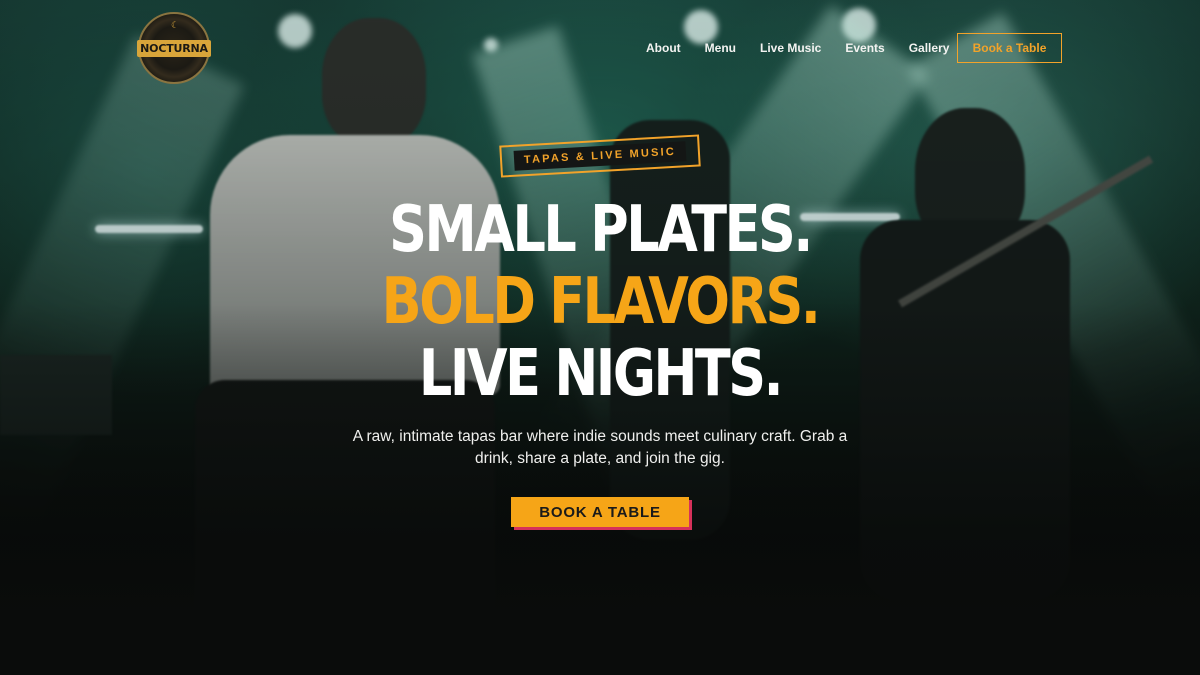  What do you see at coordinates (600, 156) in the screenshot?
I see `hero-tag-label: TAPAS & LIVE MUSIC` at bounding box center [600, 156].